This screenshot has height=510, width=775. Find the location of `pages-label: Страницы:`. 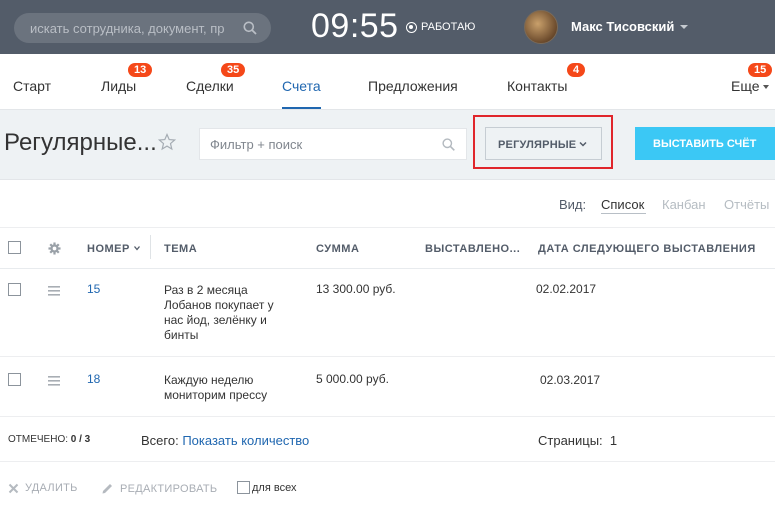

pages-label: Страницы: is located at coordinates (570, 440).